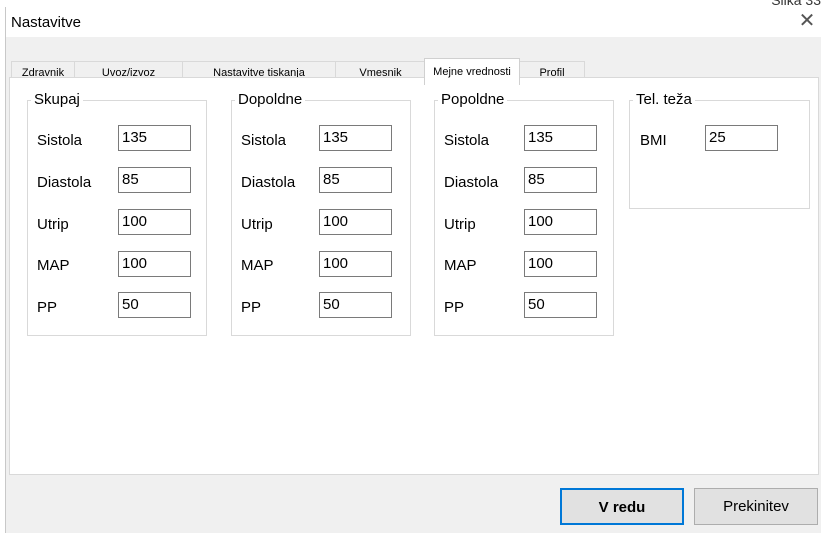 The image size is (821, 533). I want to click on ok-button: V redu, so click(622, 506).